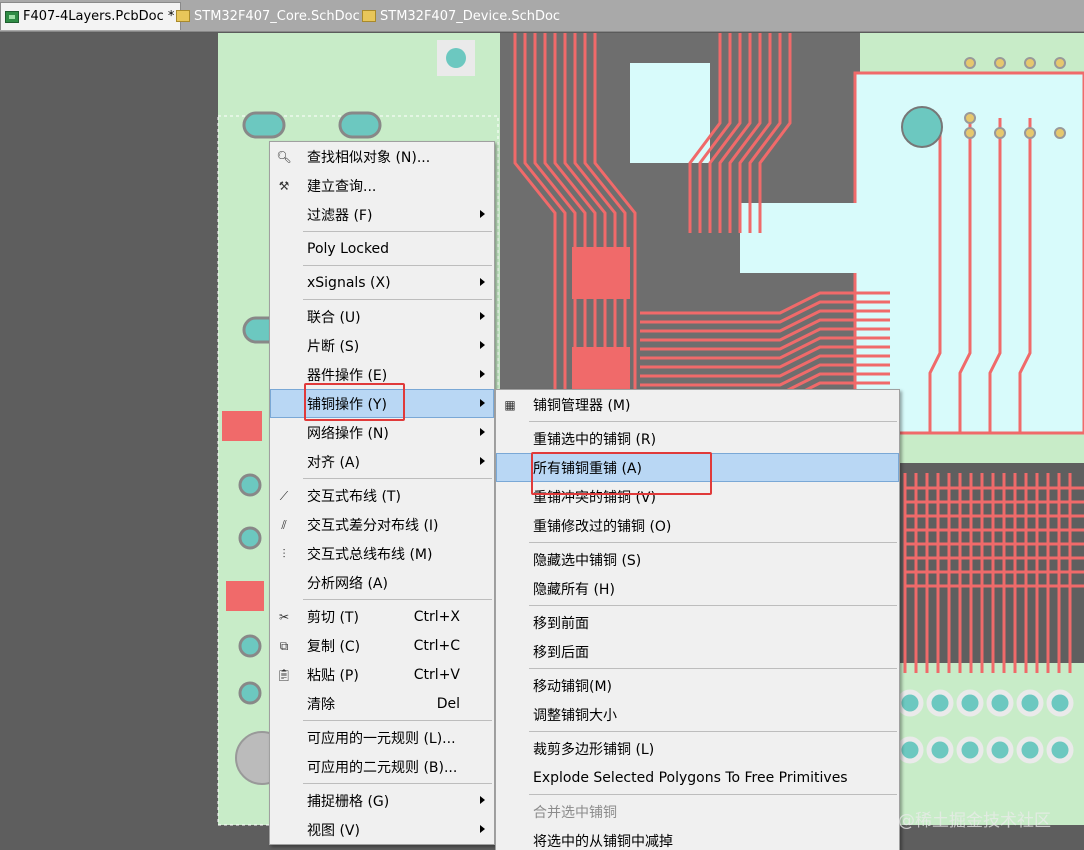 The image size is (1084, 850). I want to click on context-menu-item: ⫽ 交互式差分对布线 (I), so click(382, 524).